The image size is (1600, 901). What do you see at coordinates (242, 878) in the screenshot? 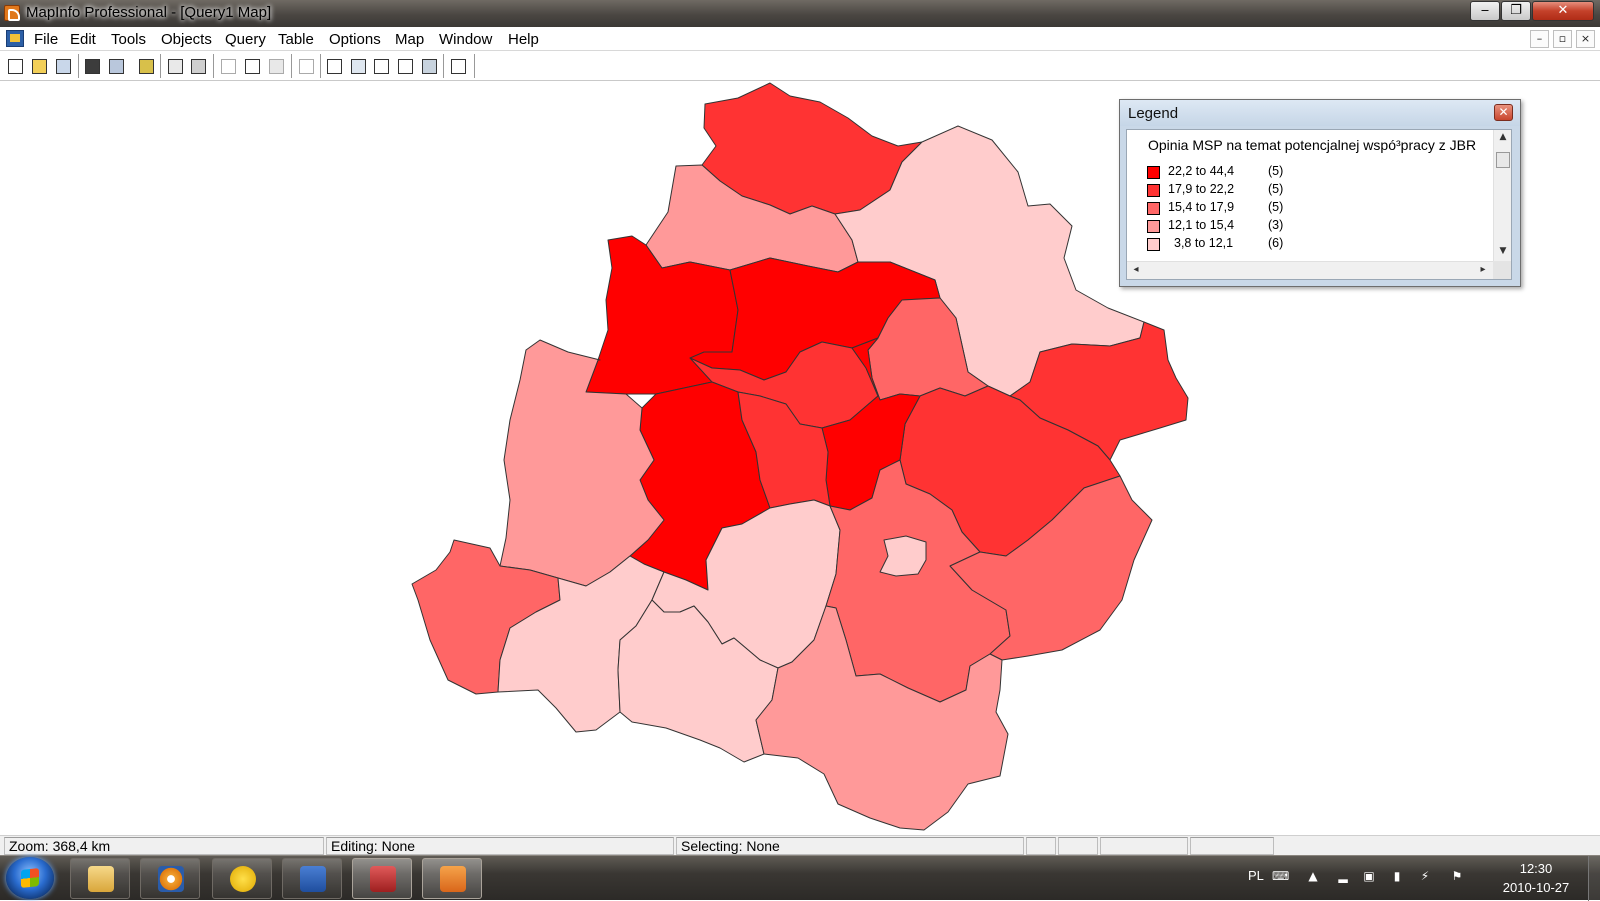
I see `taskbar-sync-app-icon` at bounding box center [242, 878].